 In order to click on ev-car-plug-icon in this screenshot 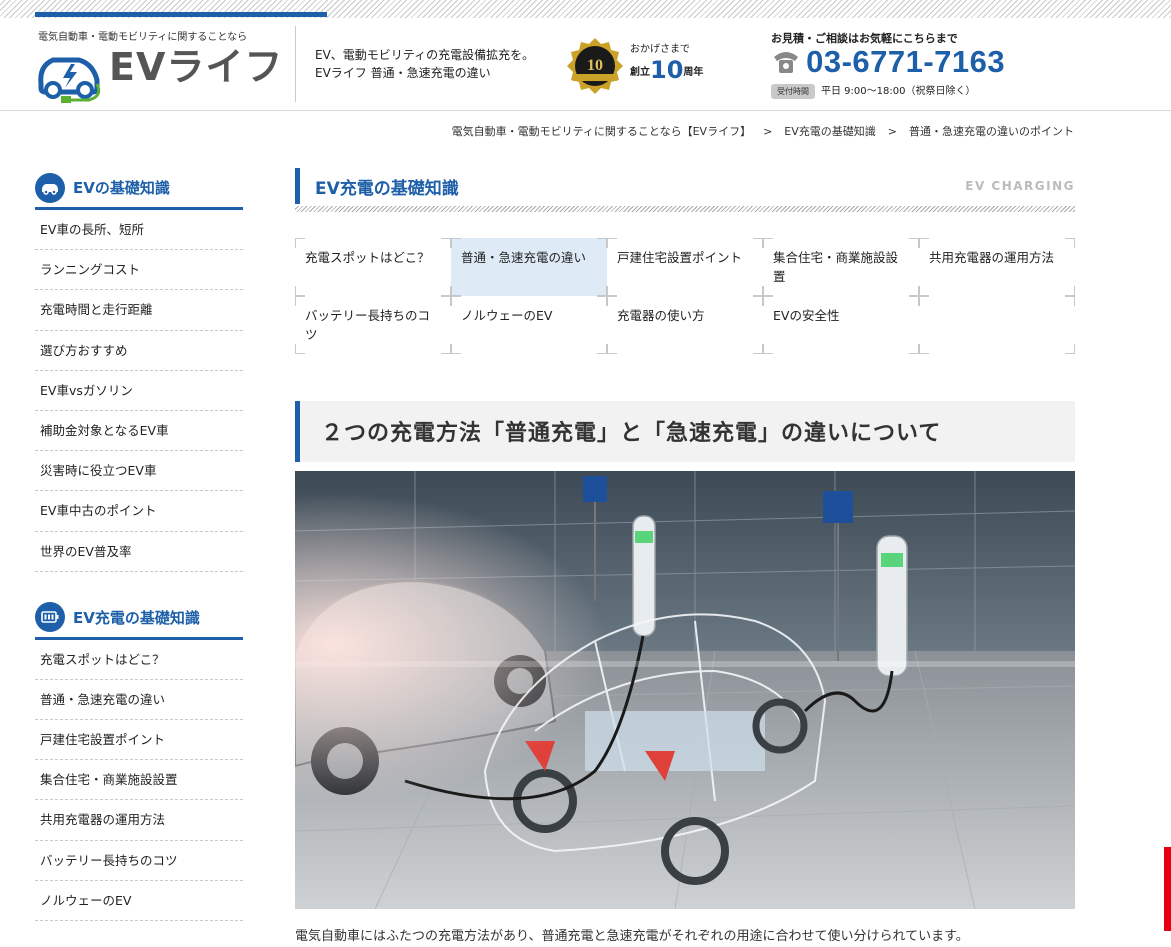, I will do `click(69, 80)`.